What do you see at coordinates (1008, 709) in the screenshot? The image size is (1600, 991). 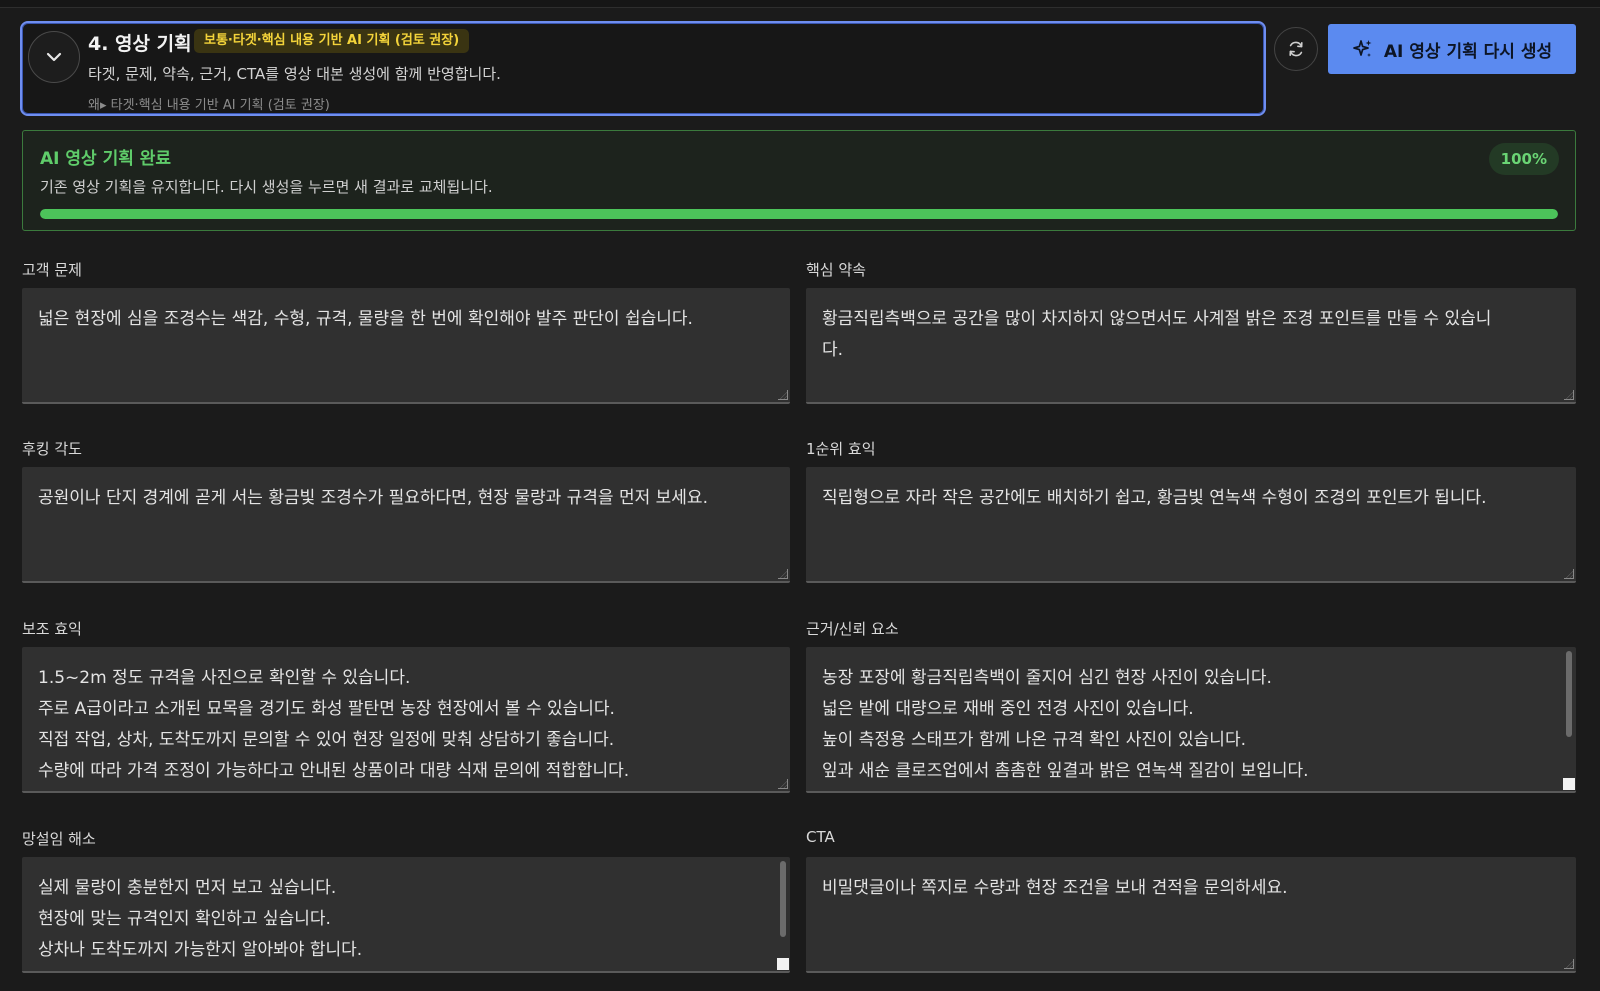 I see `text-line: 넓은 밭에 대량으로 재배 중인 전경 사진이 있습니다.` at bounding box center [1008, 709].